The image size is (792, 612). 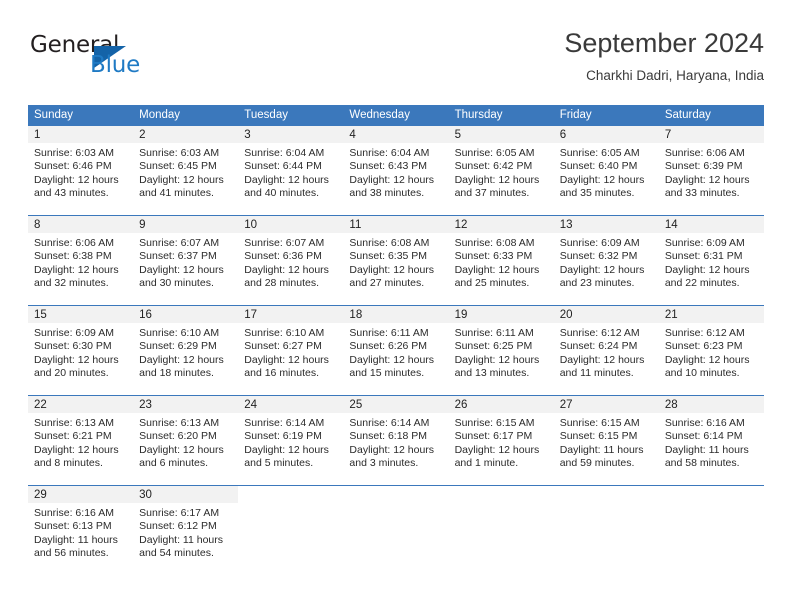 What do you see at coordinates (501, 404) in the screenshot?
I see `day-number: 26` at bounding box center [501, 404].